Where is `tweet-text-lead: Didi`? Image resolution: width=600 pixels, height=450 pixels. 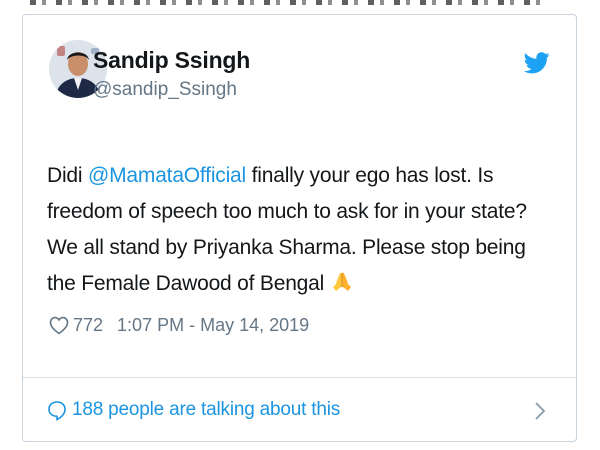
tweet-text-lead: Didi is located at coordinates (68, 175).